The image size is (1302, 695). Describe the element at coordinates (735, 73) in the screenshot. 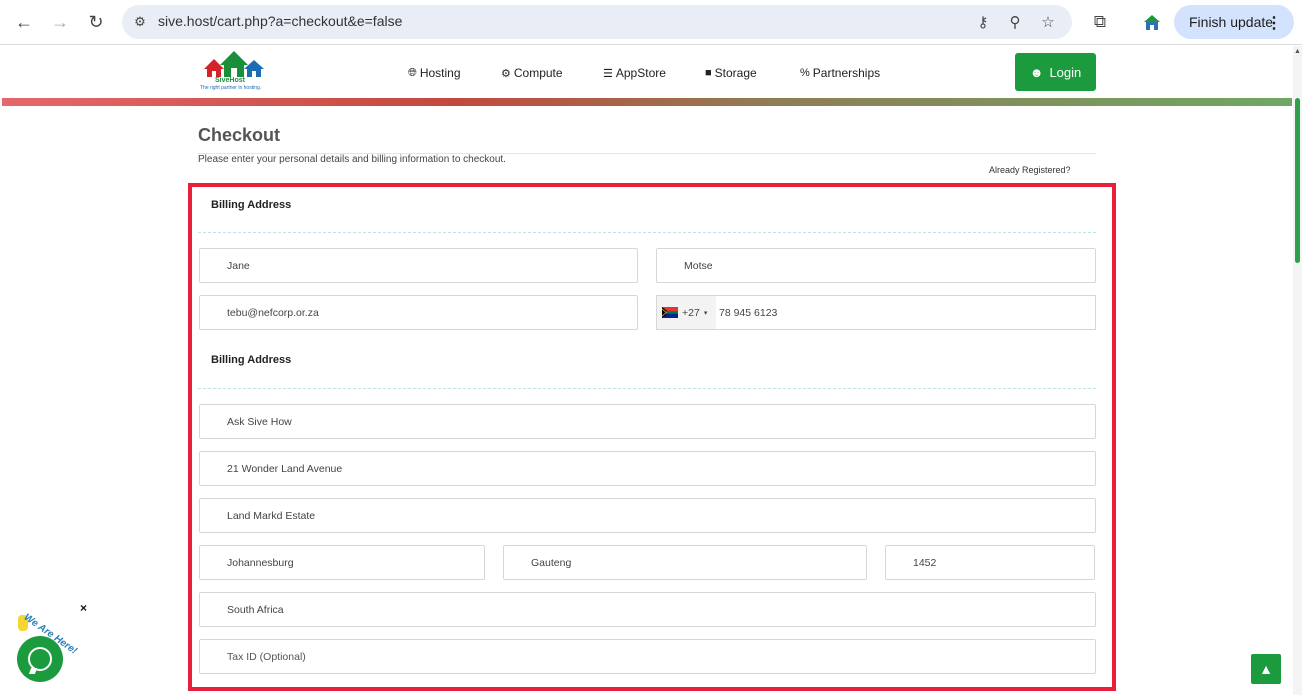

I see `nav-storage-label: Storage` at that location.